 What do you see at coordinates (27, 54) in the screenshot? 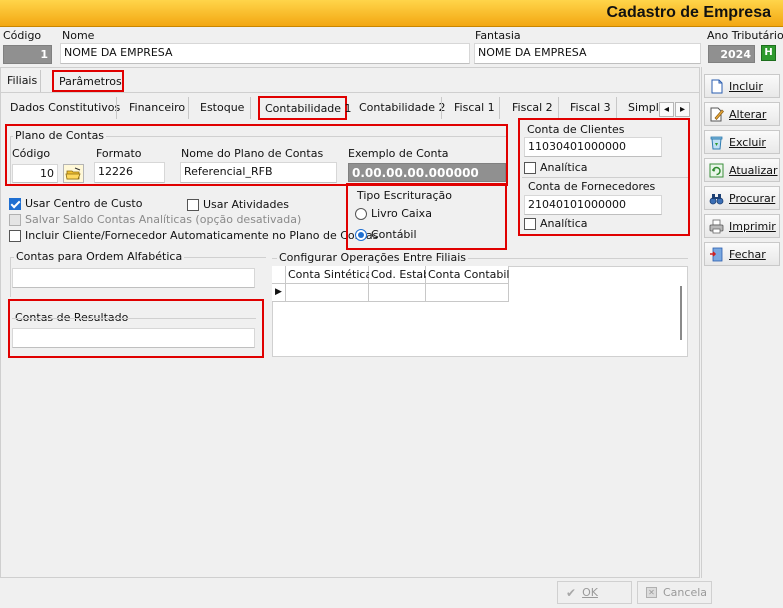
I see `codigo-field: 1` at bounding box center [27, 54].